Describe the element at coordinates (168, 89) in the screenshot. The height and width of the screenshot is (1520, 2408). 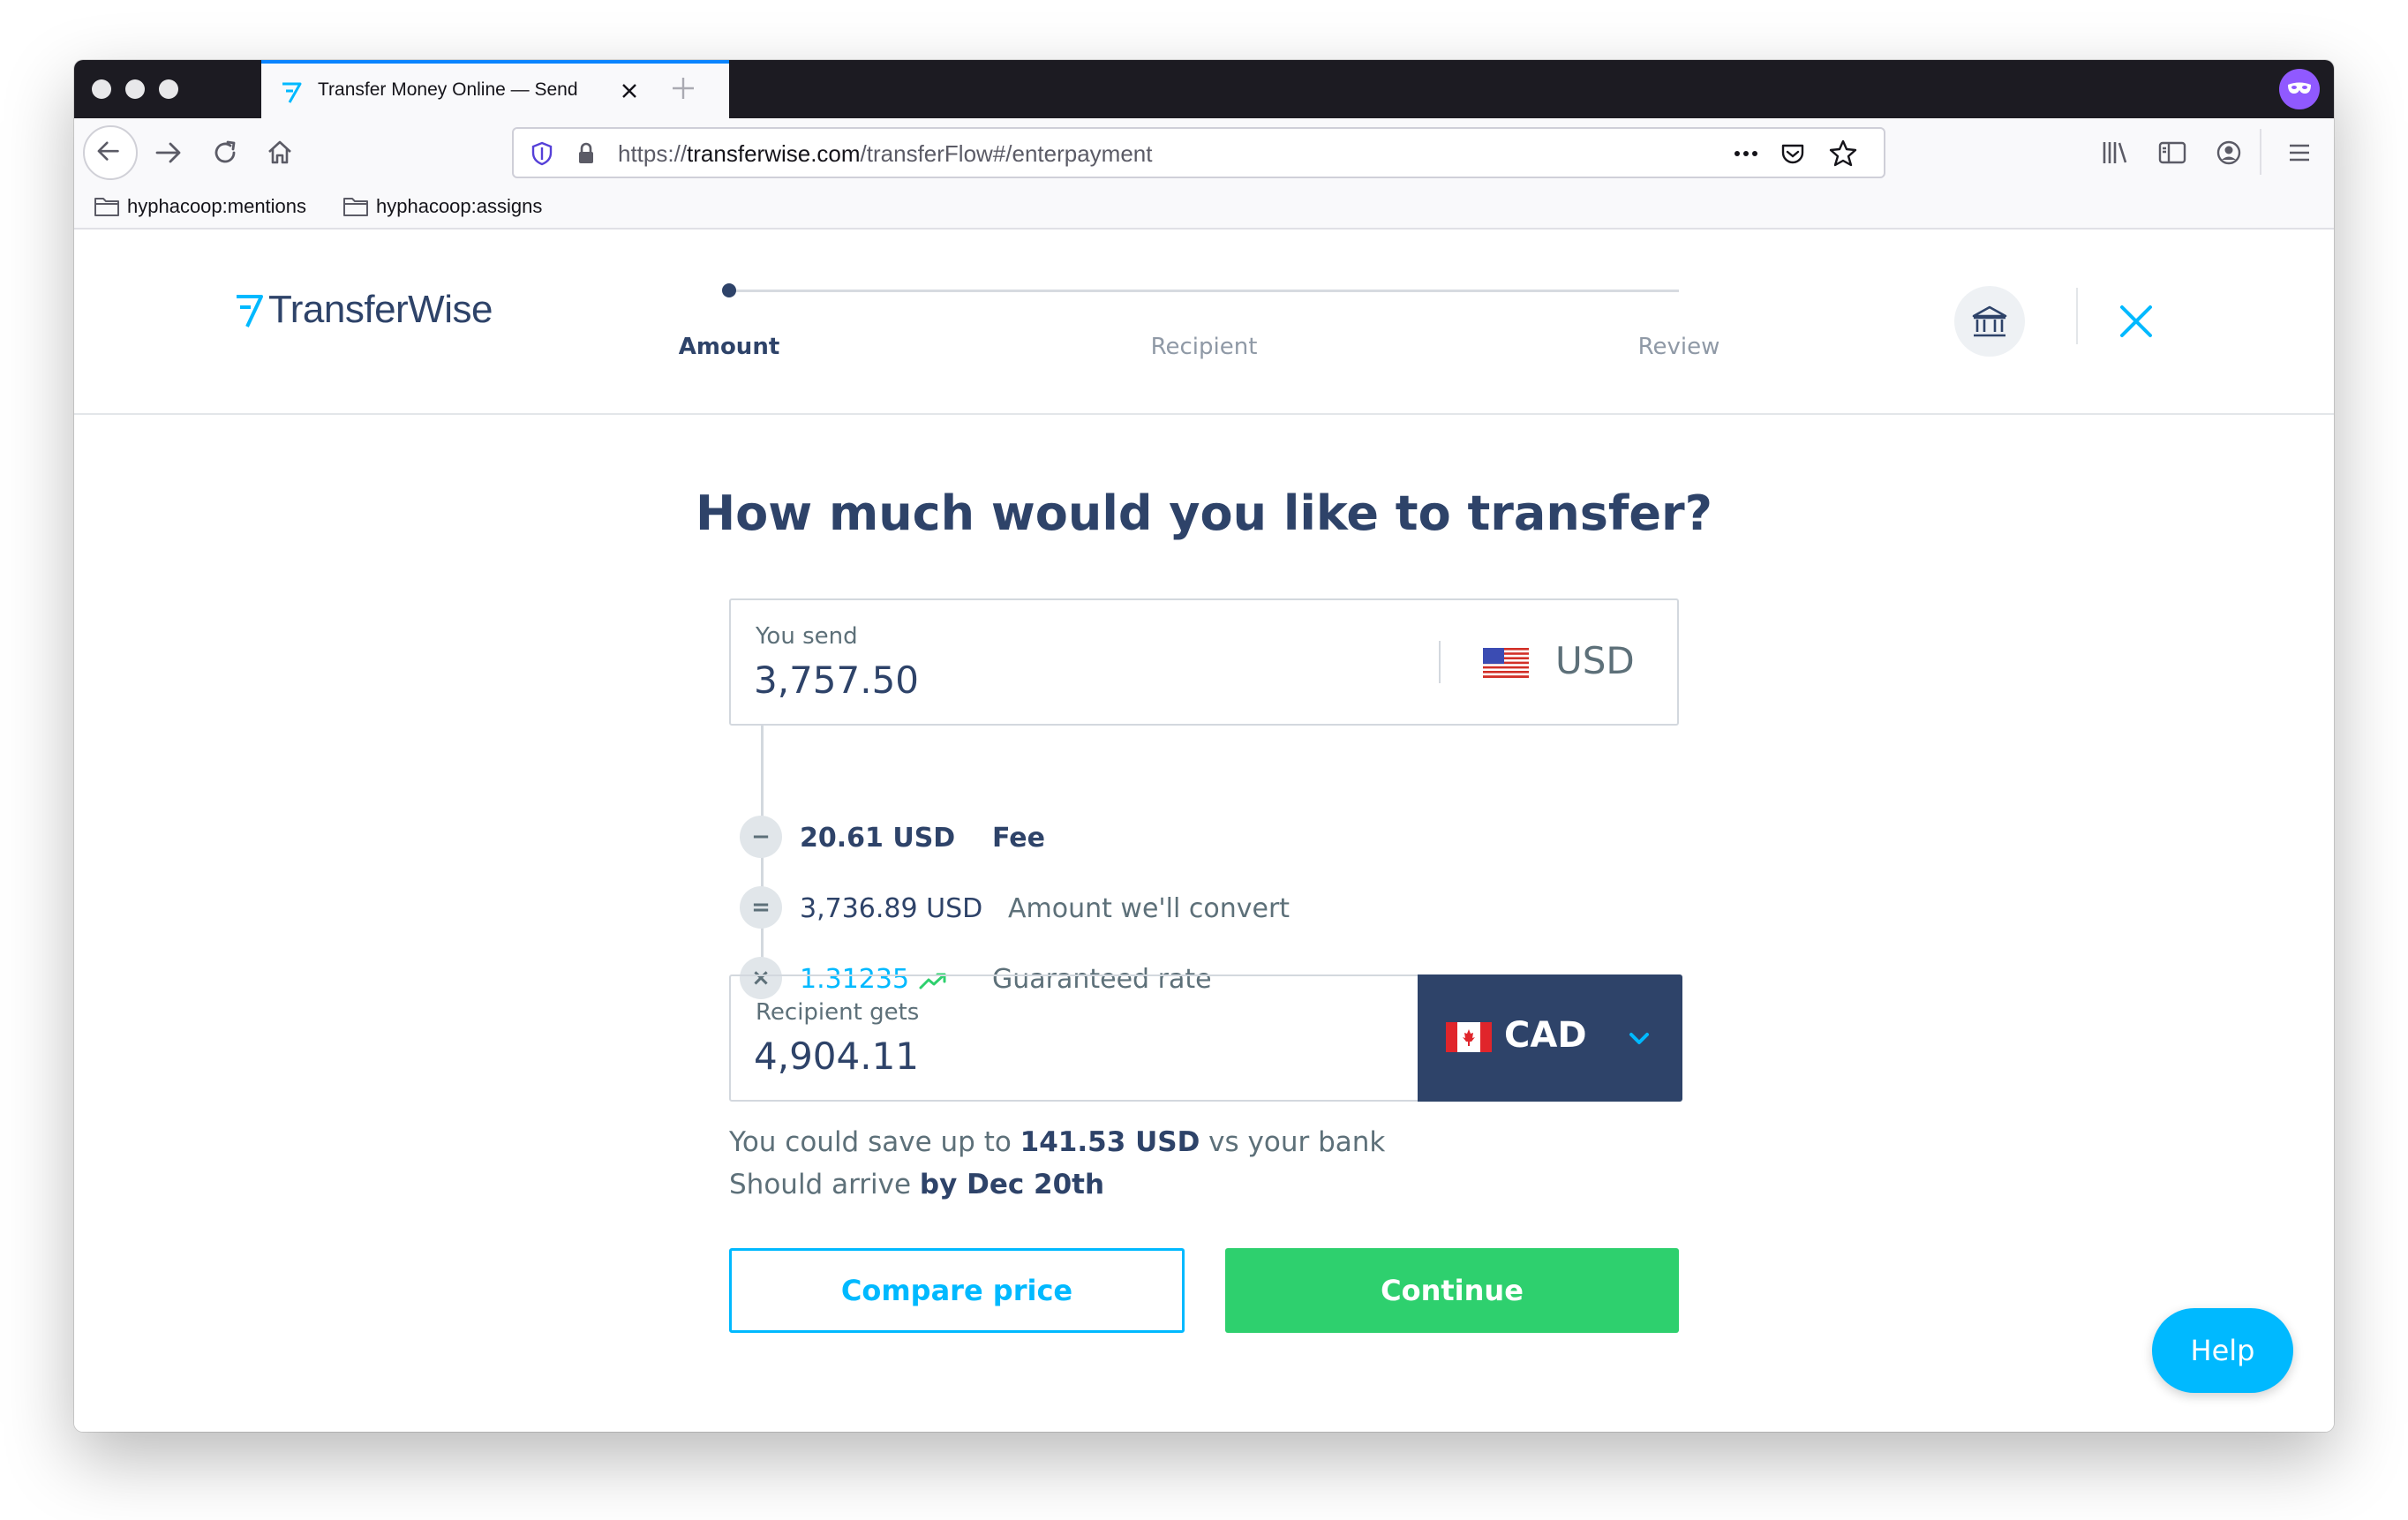
I see `window-zoom-dot` at that location.